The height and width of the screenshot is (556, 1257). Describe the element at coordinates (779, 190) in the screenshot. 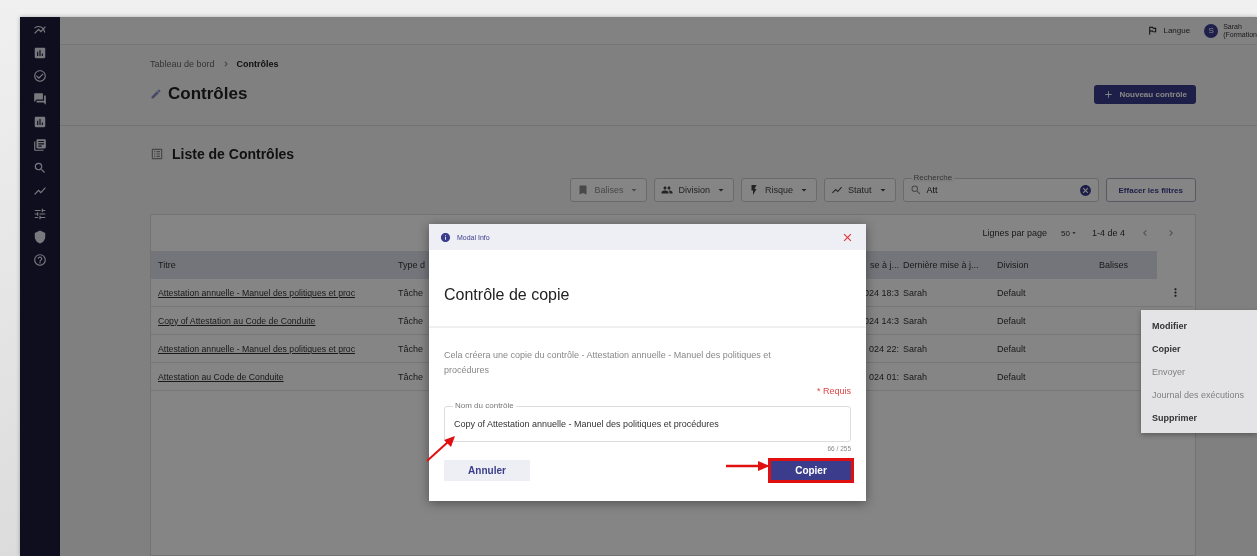

I see `filter-dropdown: Risque` at that location.